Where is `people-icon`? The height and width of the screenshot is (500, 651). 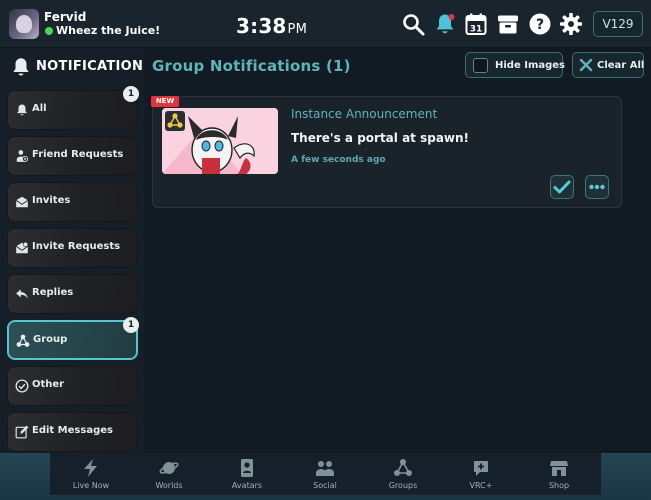 people-icon is located at coordinates (325, 468).